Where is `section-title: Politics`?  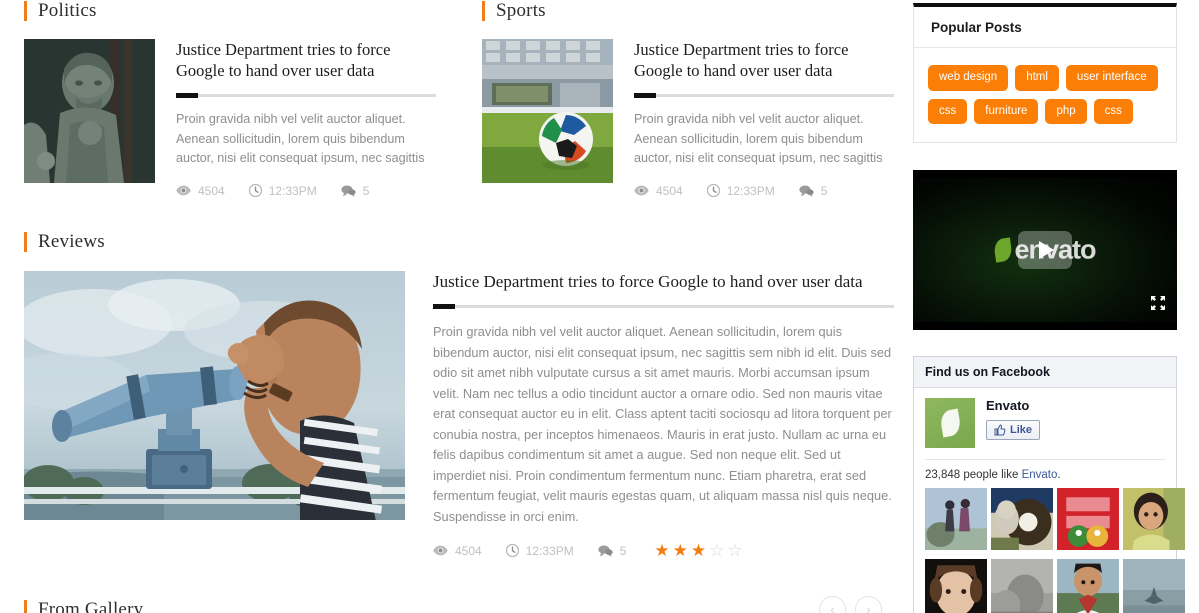 section-title: Politics is located at coordinates (67, 10).